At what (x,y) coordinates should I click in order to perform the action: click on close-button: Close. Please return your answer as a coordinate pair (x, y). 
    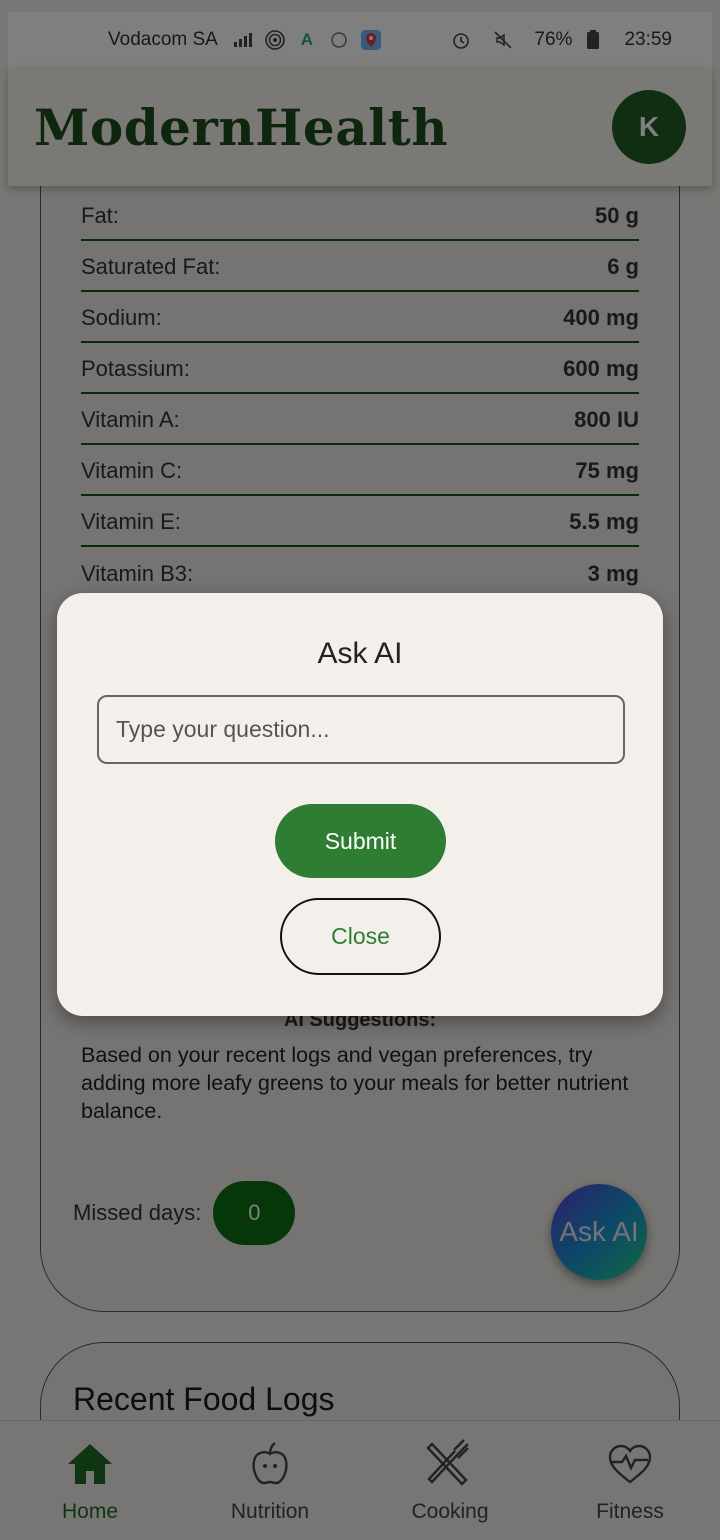
    Looking at the image, I should click on (360, 936).